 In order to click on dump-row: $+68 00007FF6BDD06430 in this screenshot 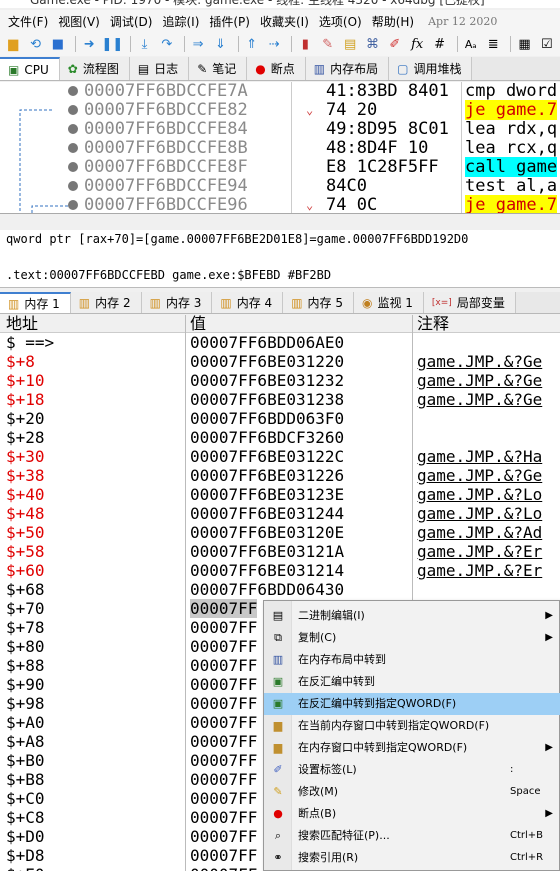, I will do `click(280, 589)`.